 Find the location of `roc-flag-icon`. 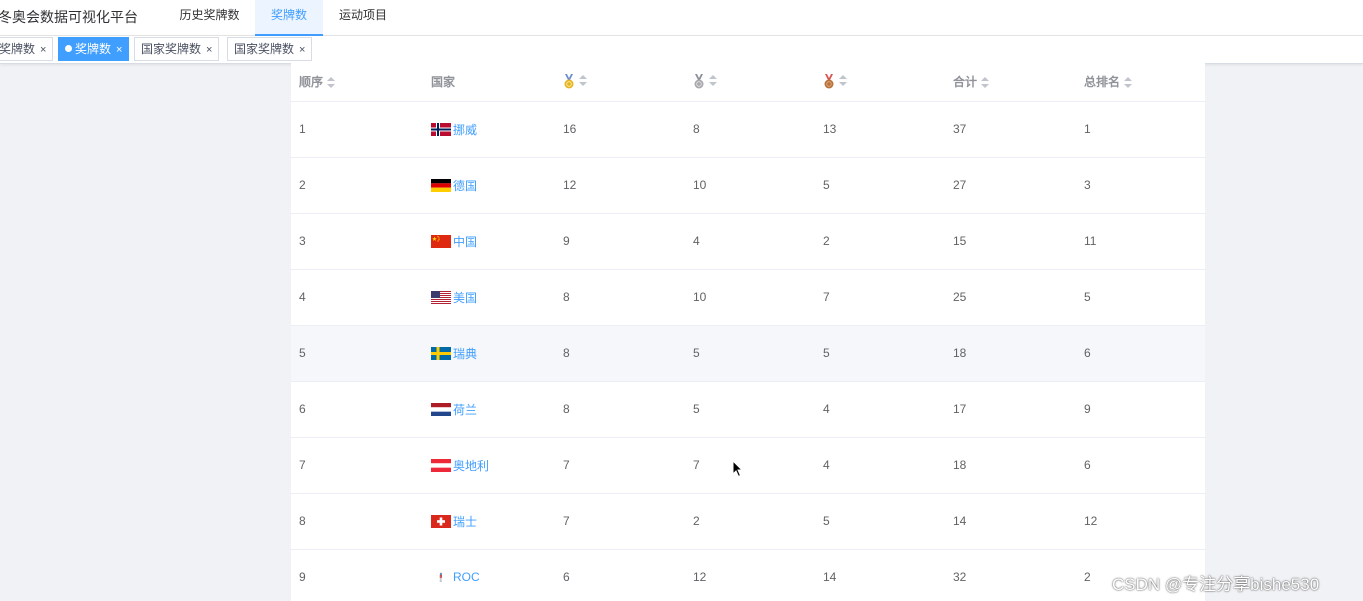

roc-flag-icon is located at coordinates (441, 577).